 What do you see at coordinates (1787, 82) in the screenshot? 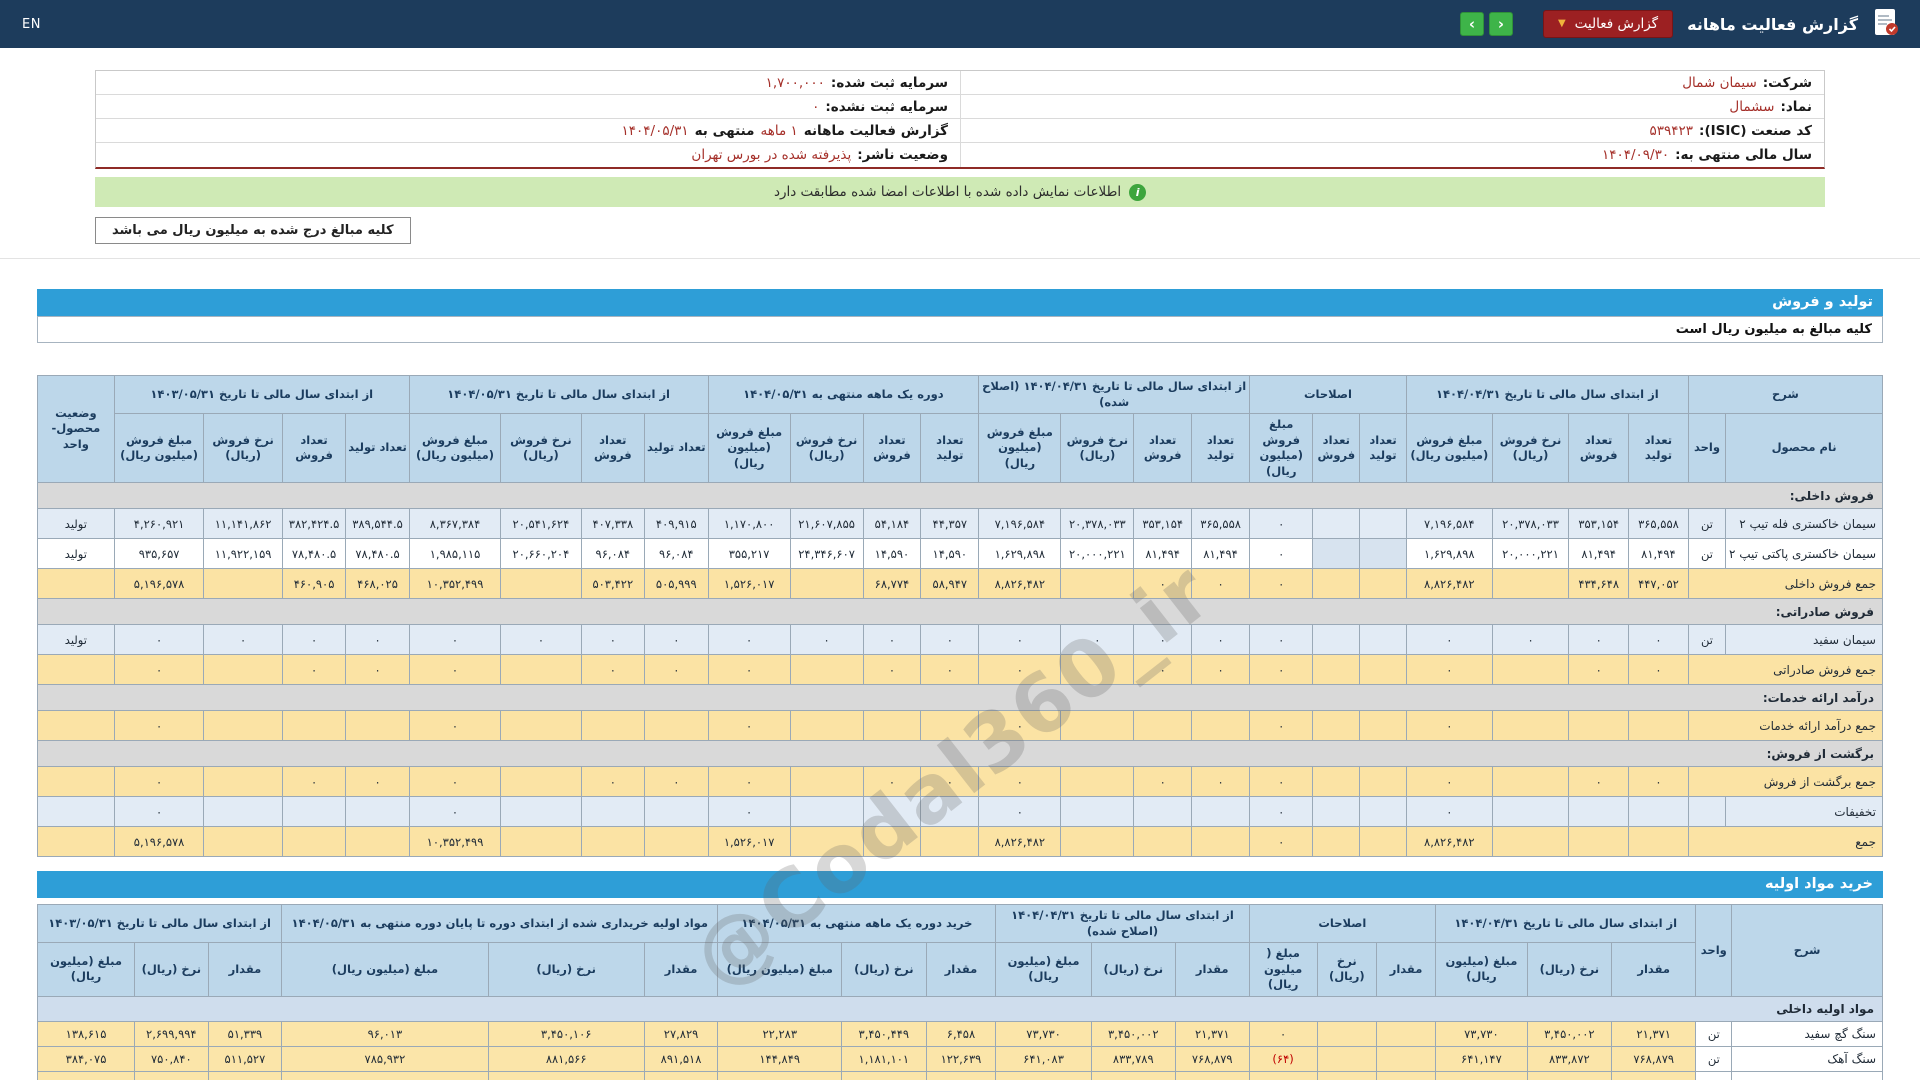
I see `info-label: شرکت:` at bounding box center [1787, 82].